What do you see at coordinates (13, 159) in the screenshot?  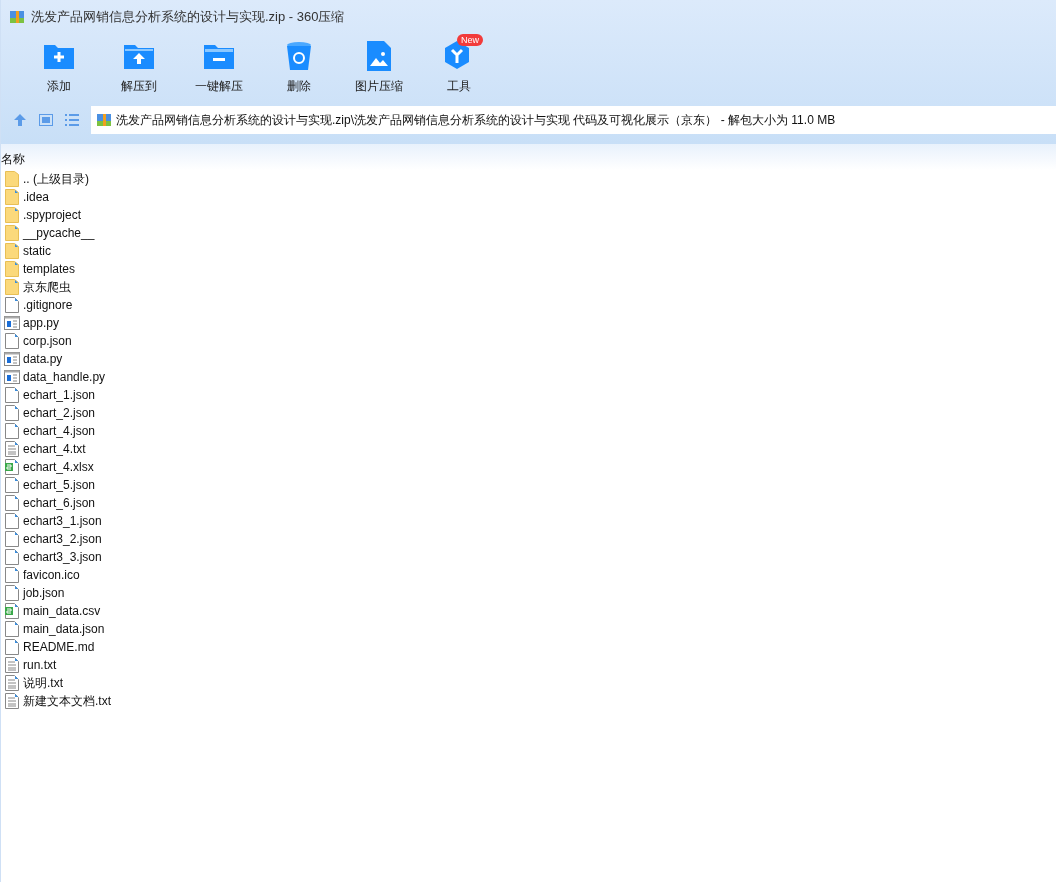 I see `column-header: 名称` at bounding box center [13, 159].